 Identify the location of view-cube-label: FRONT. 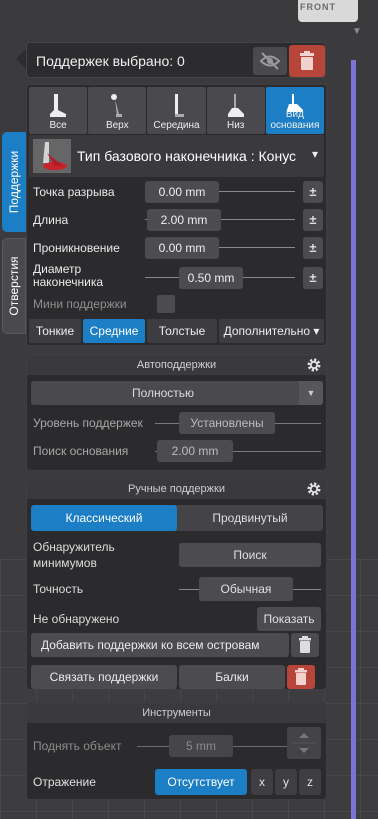
(318, 7).